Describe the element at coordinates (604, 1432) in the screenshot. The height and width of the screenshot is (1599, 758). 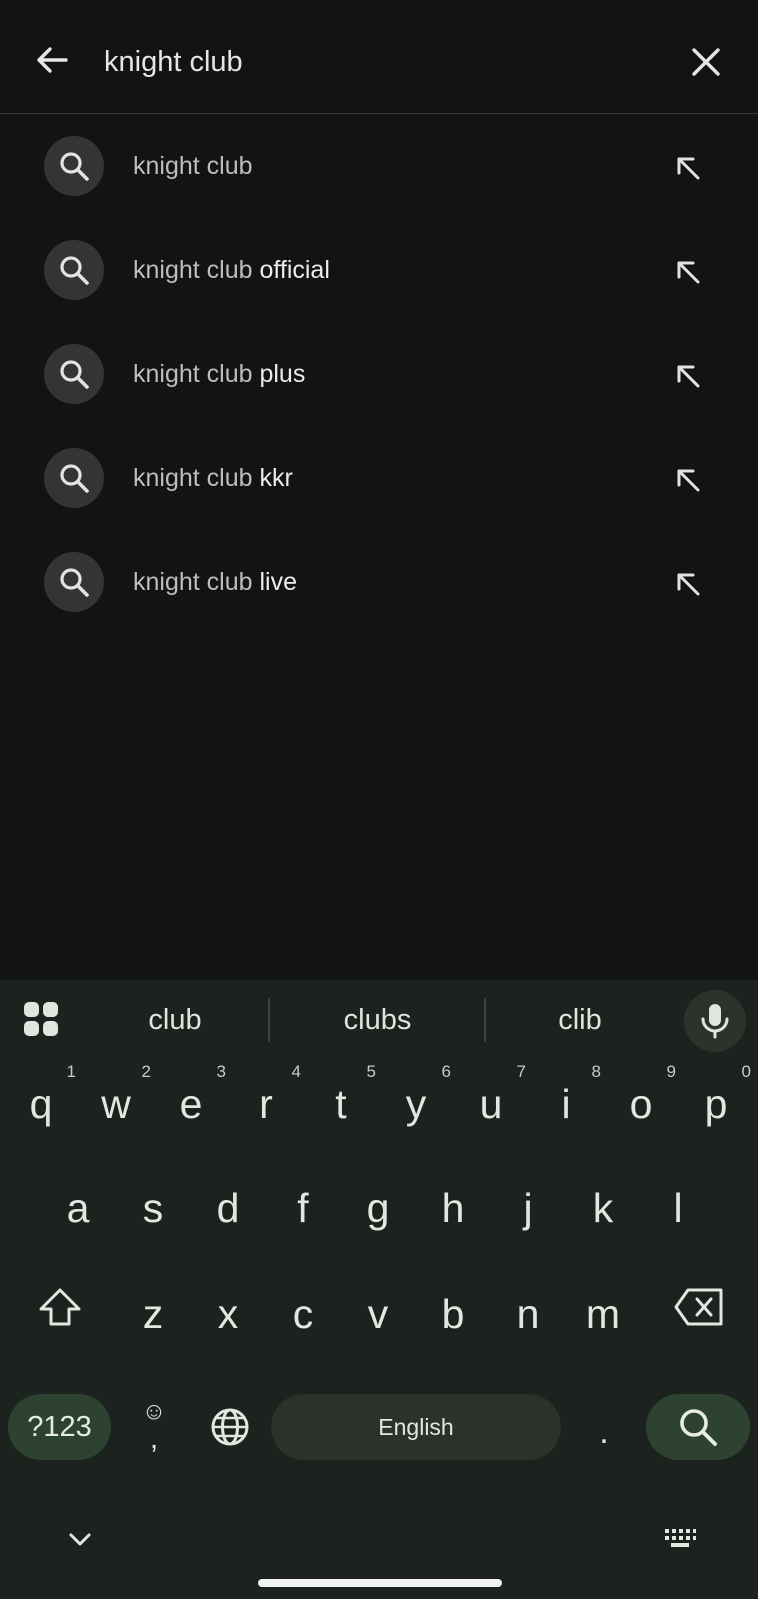
I see `period-label: .` at that location.